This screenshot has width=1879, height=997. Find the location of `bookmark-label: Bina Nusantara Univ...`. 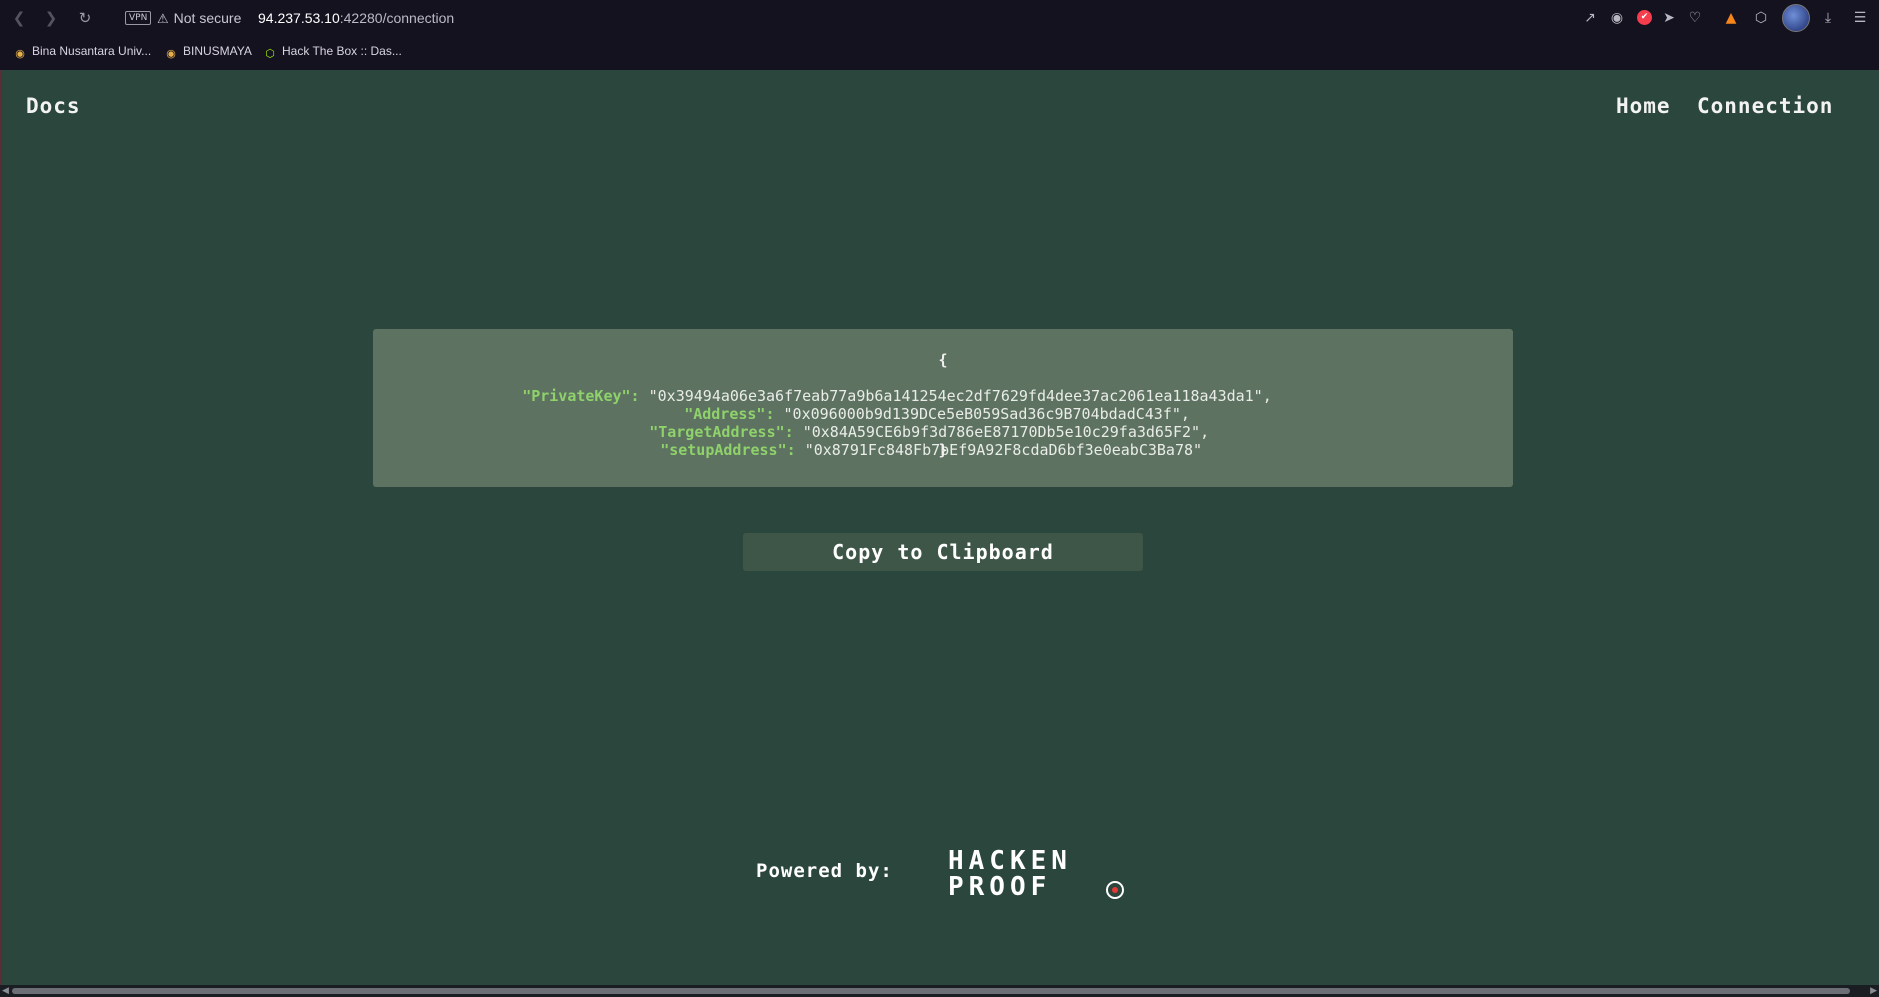

bookmark-label: Bina Nusantara Univ... is located at coordinates (92, 51).